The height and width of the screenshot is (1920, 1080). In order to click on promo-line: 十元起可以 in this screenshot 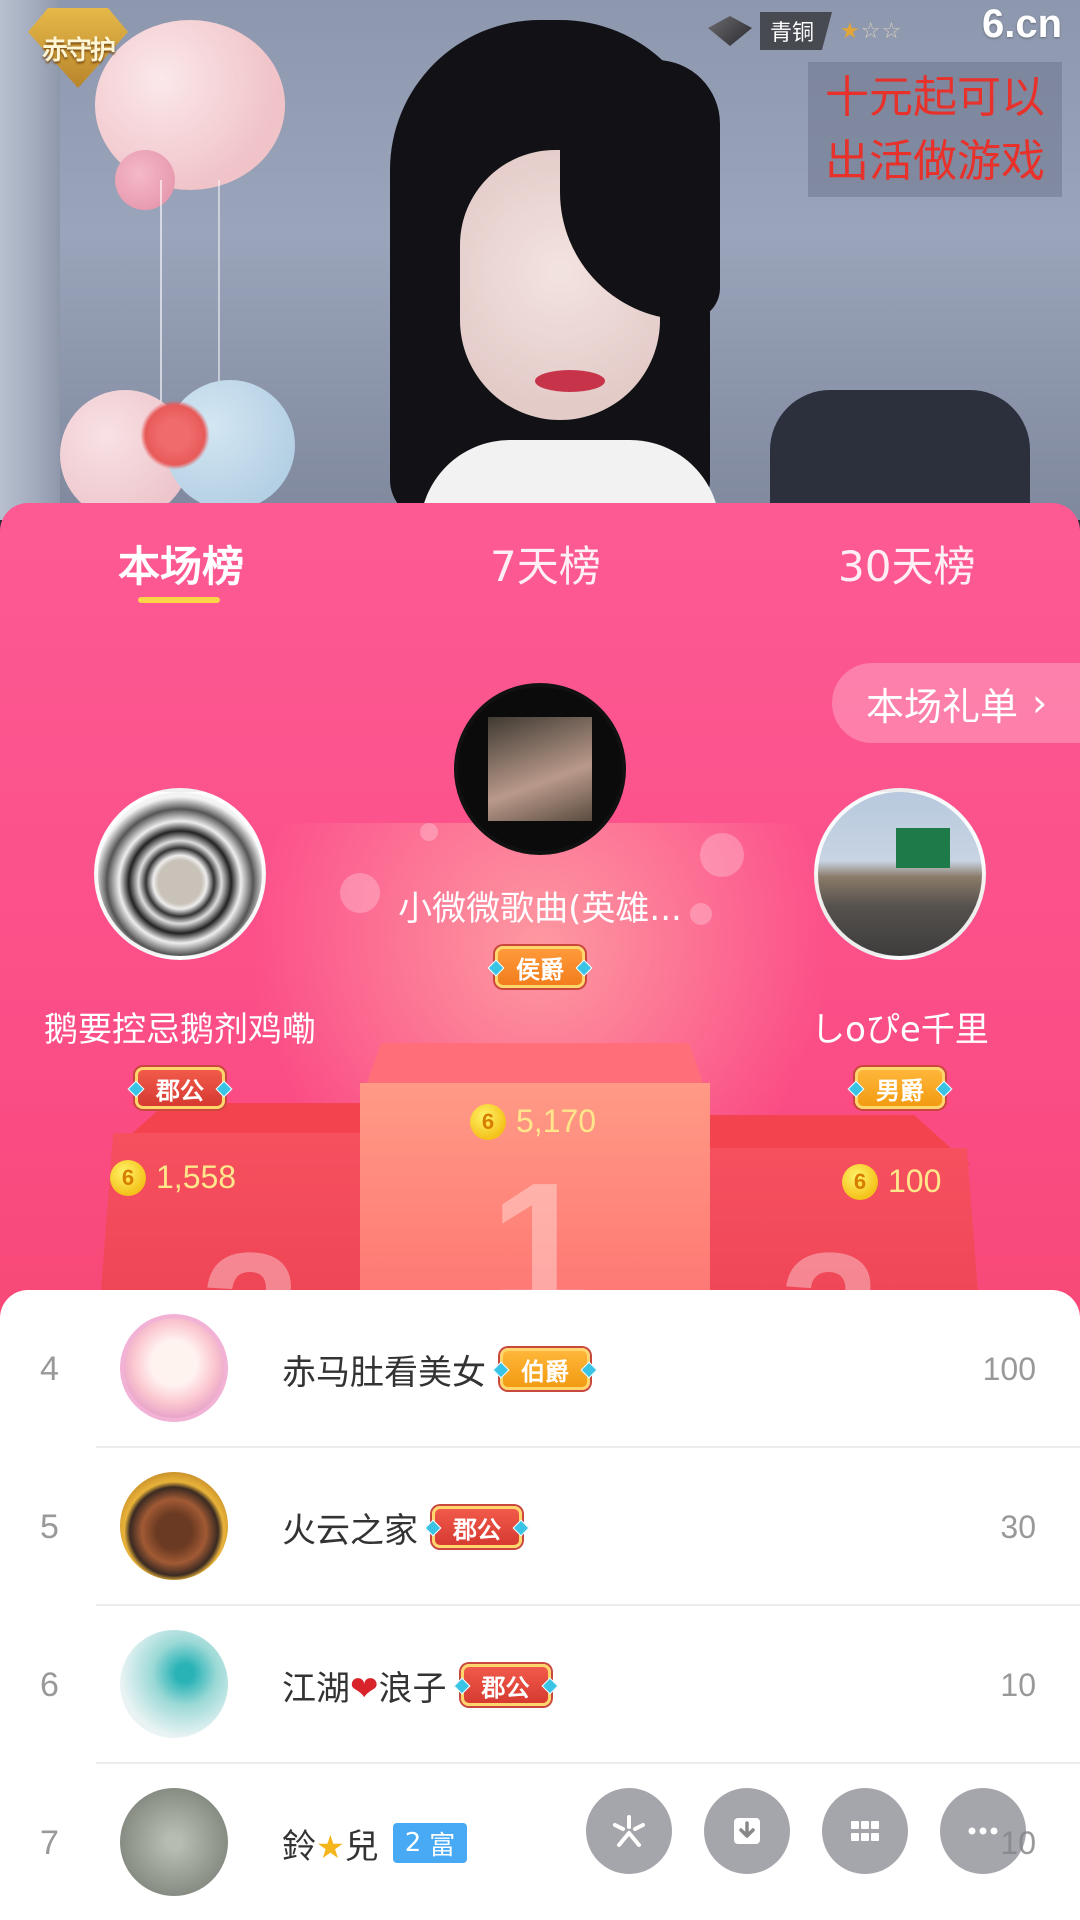, I will do `click(935, 97)`.